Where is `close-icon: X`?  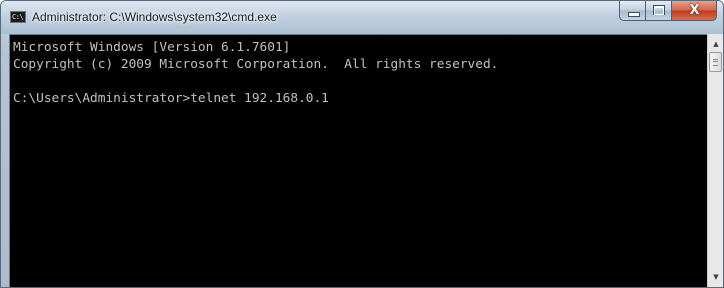 close-icon: X is located at coordinates (694, 10).